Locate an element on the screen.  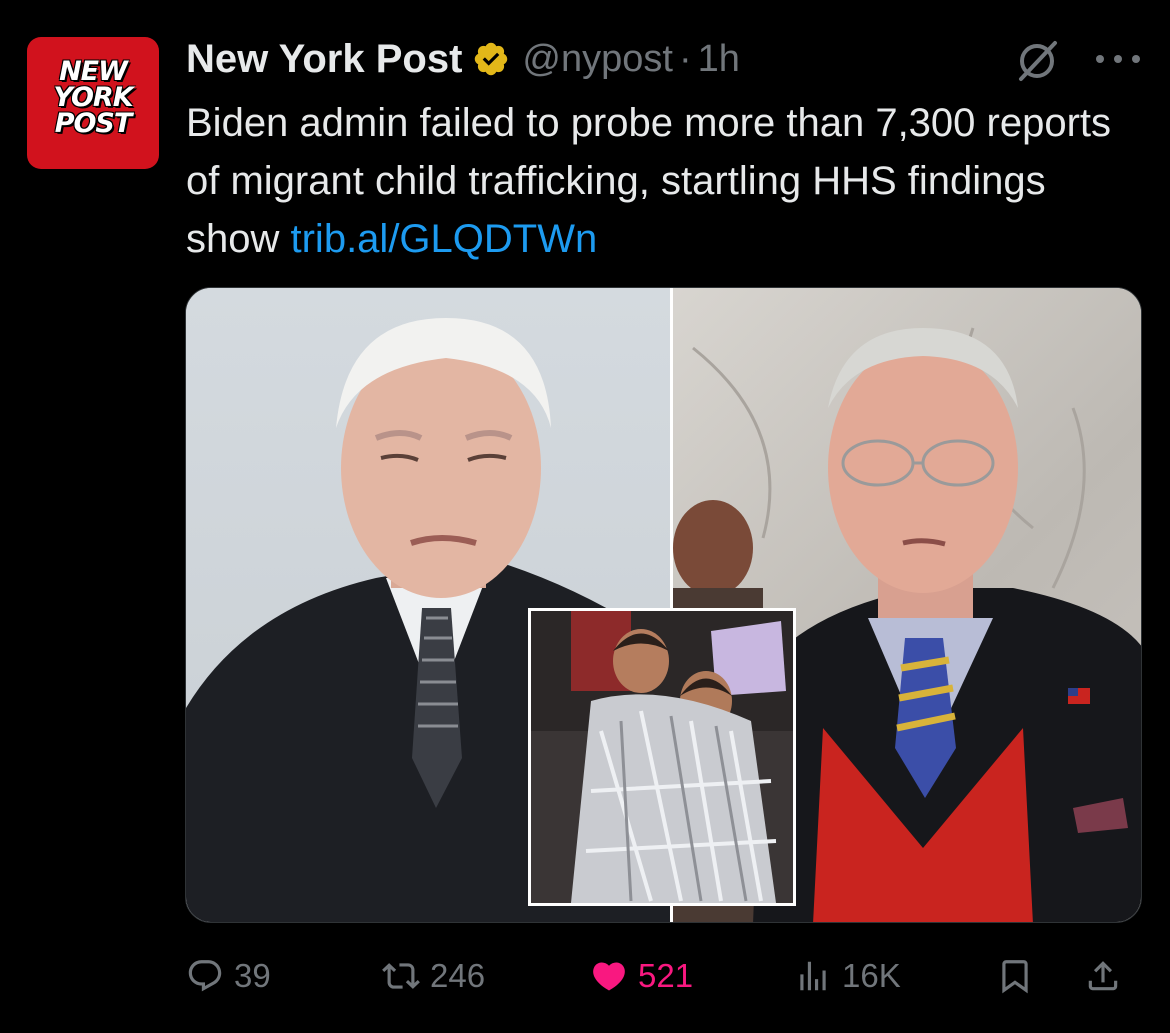
repost-icon is located at coordinates (401, 976).